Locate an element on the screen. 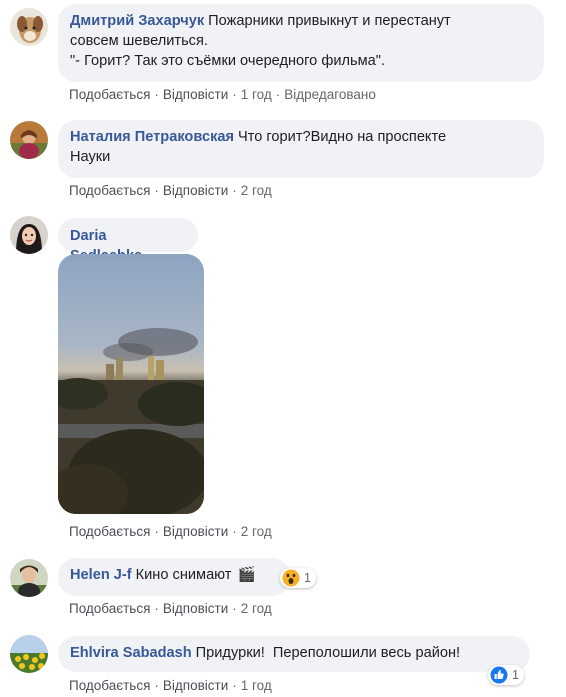 Image resolution: width=566 pixels, height=697 pixels. like-icon is located at coordinates (499, 675).